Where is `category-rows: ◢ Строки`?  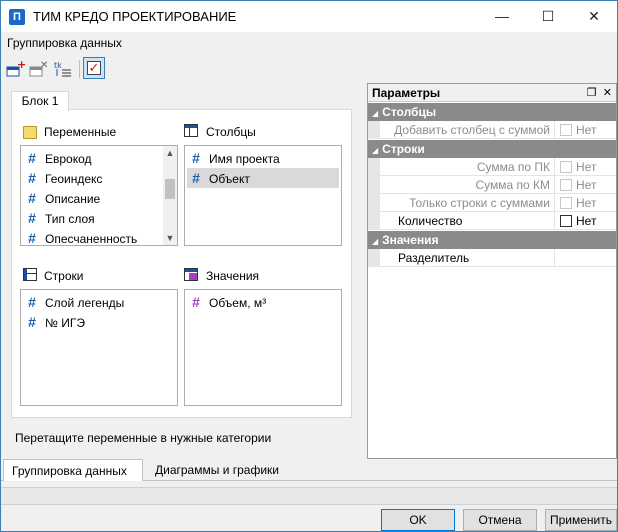
category-rows: ◢ Строки is located at coordinates (492, 149).